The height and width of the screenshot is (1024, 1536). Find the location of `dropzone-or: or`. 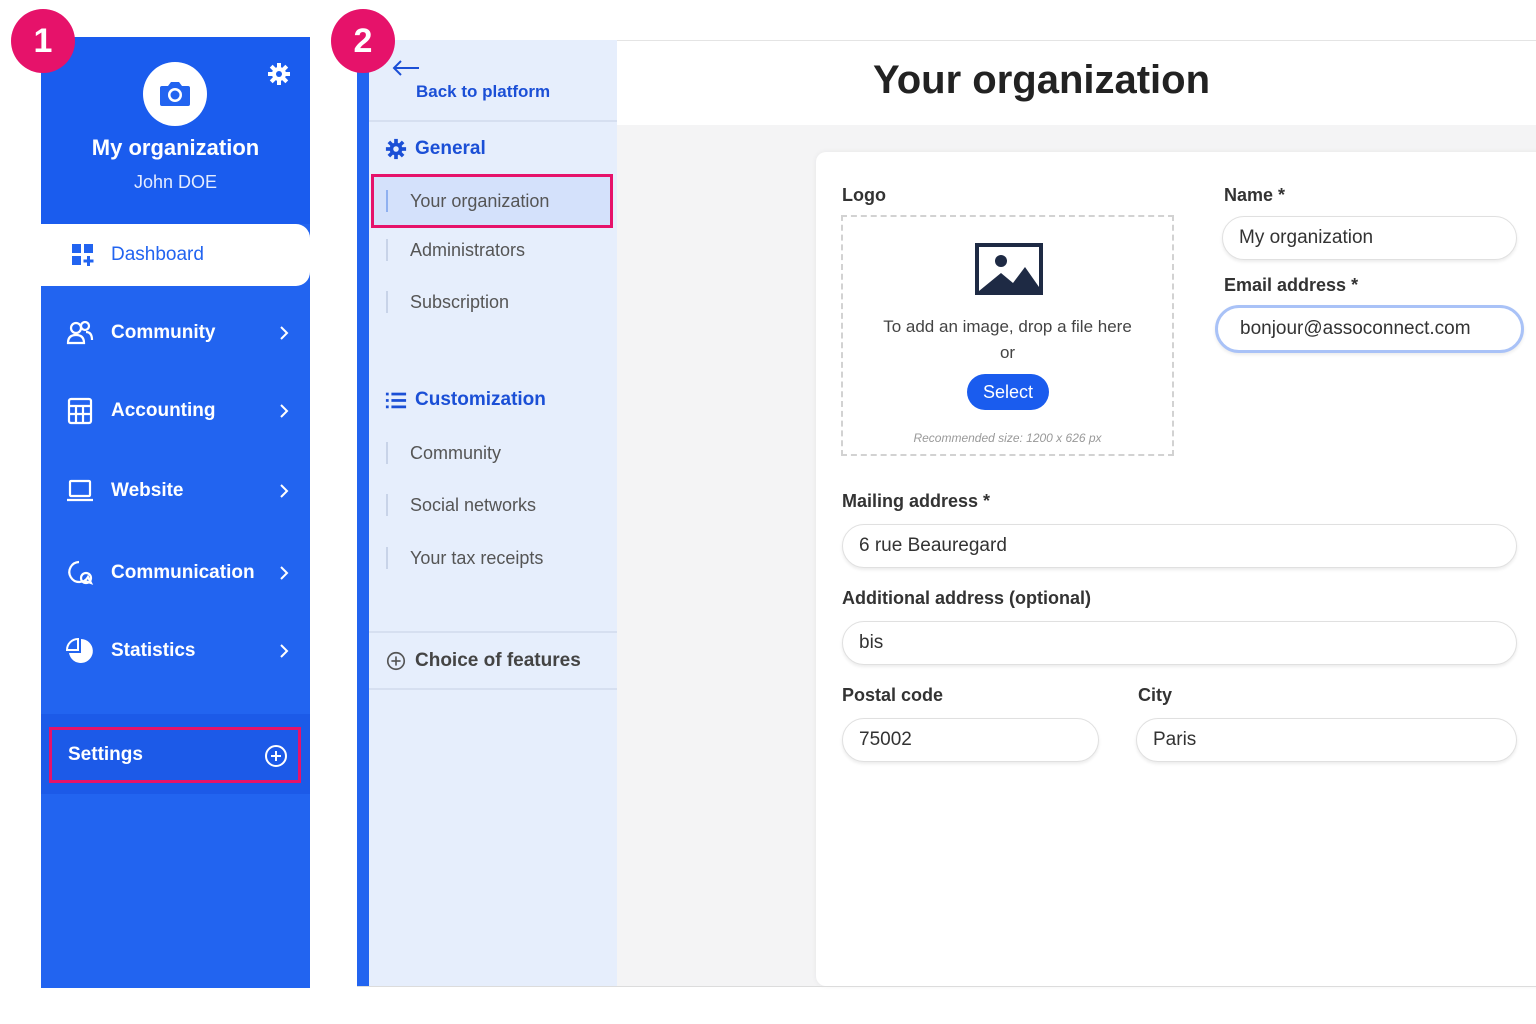

dropzone-or: or is located at coordinates (1007, 352).